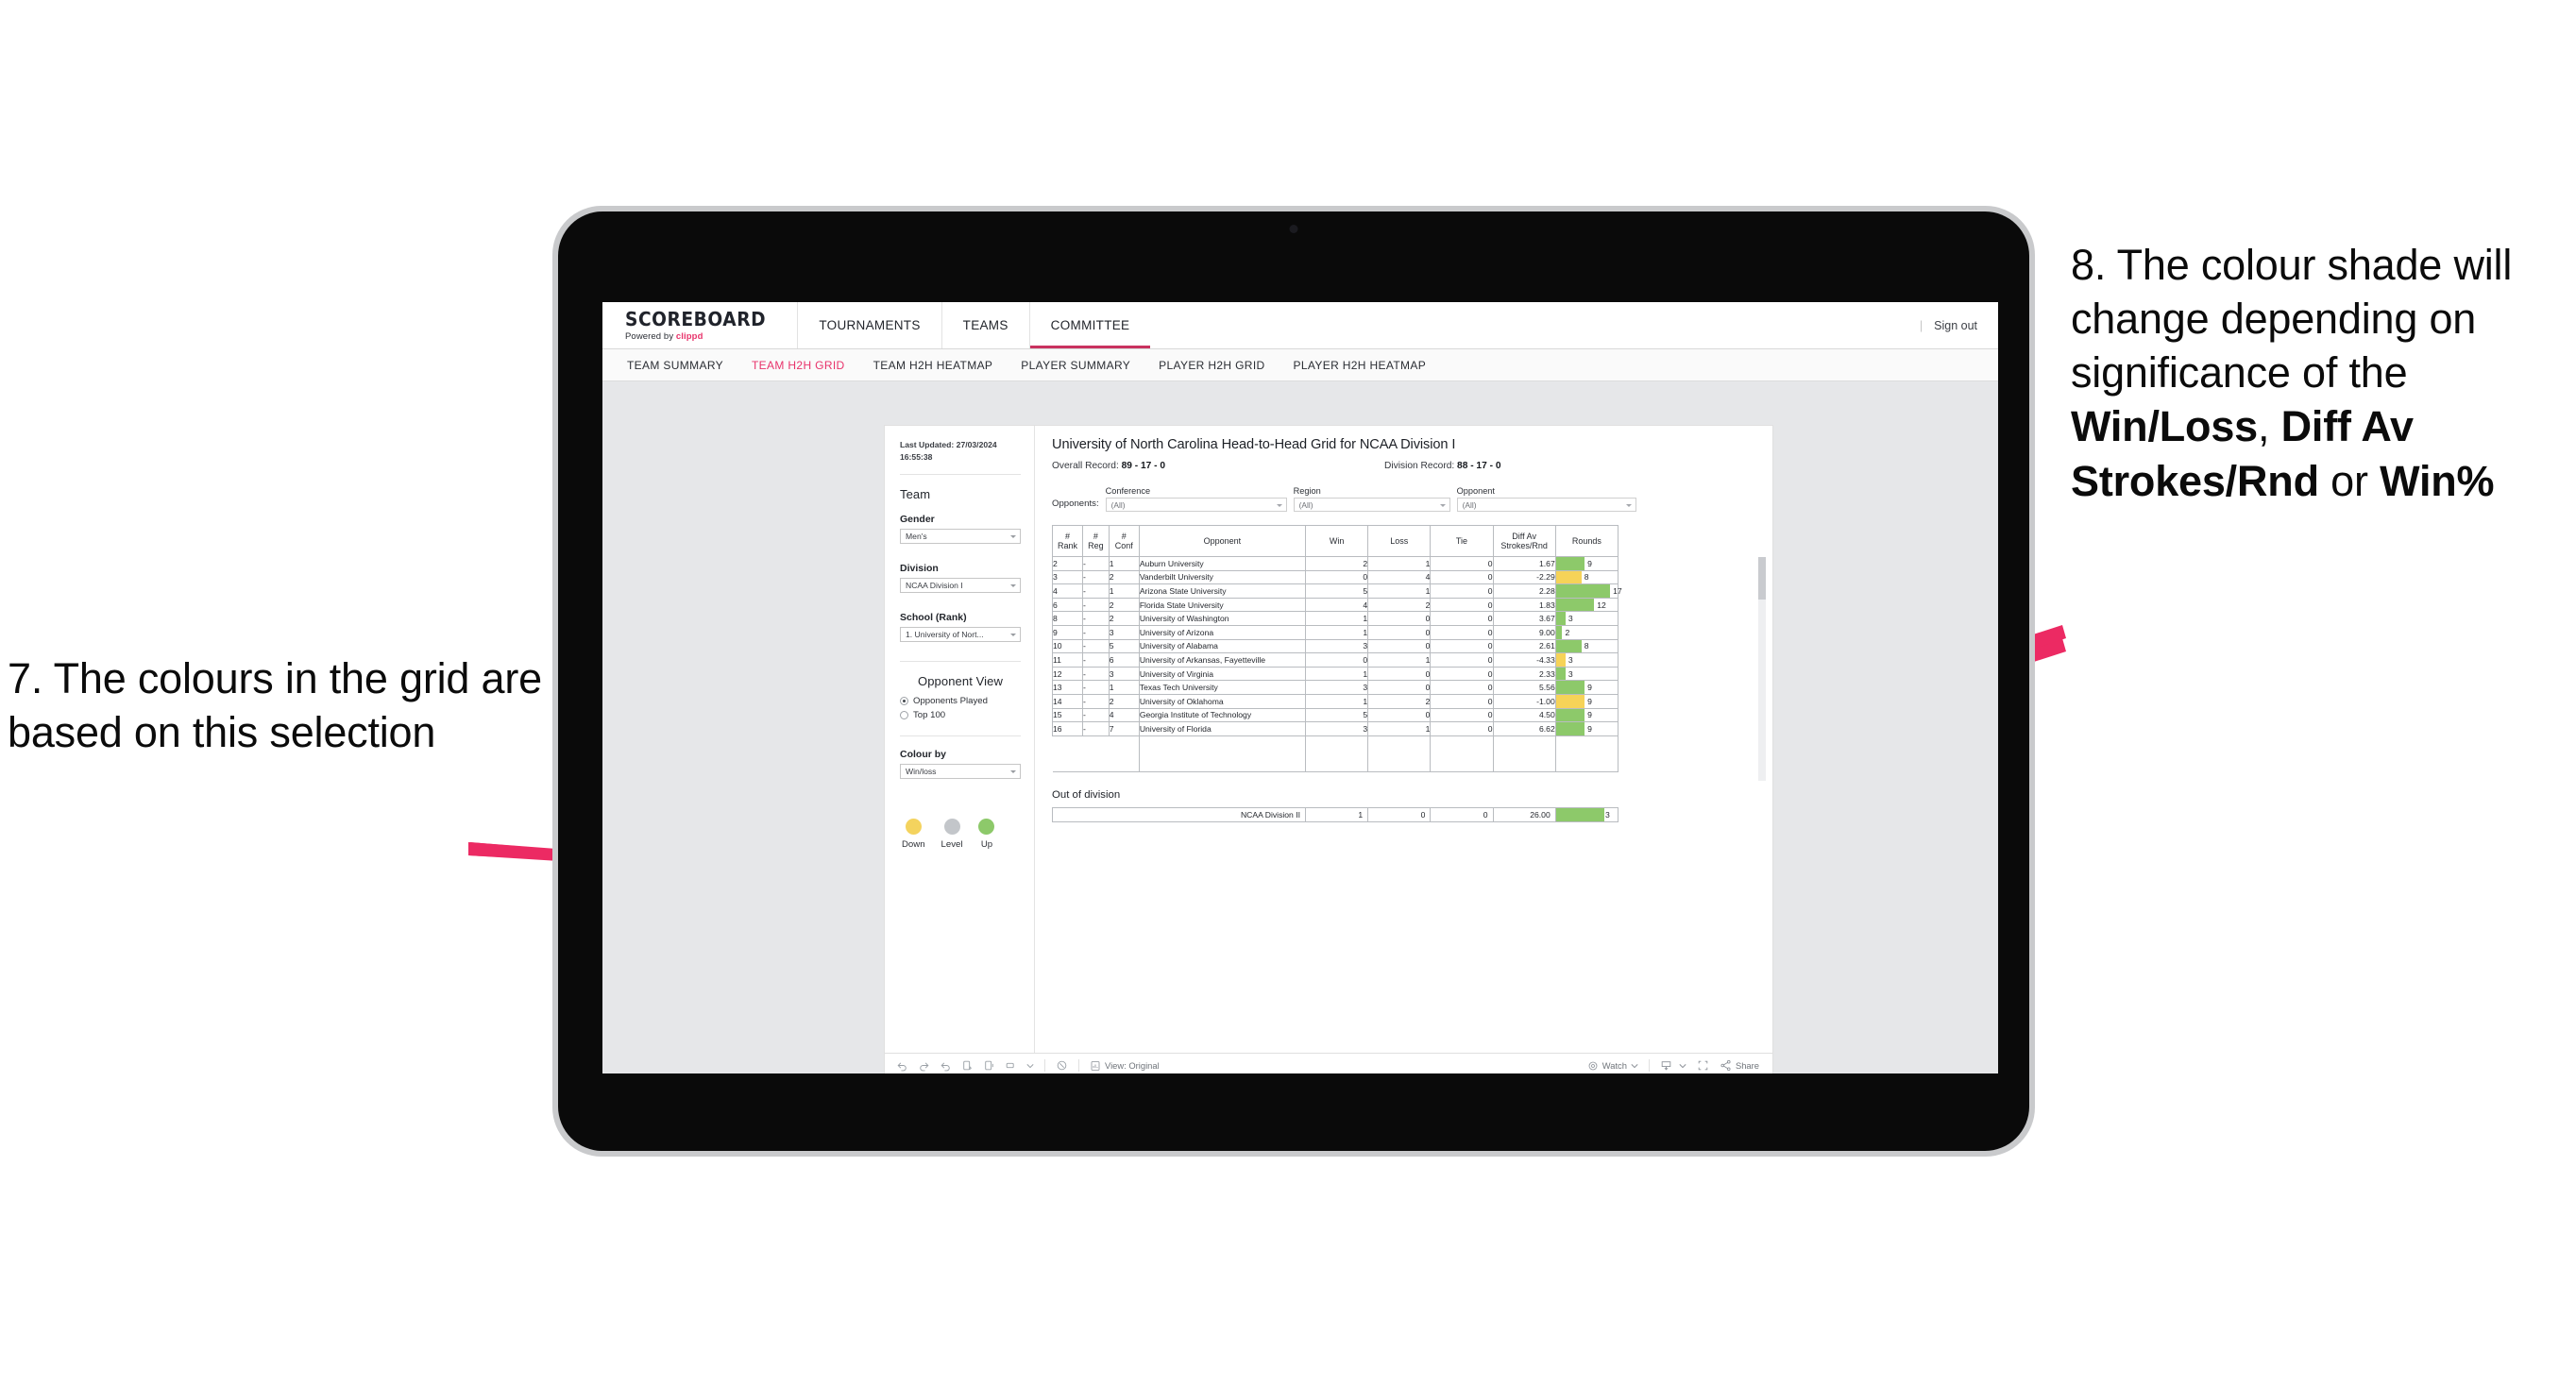 This screenshot has height=1386, width=2576. Describe the element at coordinates (967, 1065) in the screenshot. I see `refresh-icon` at that location.